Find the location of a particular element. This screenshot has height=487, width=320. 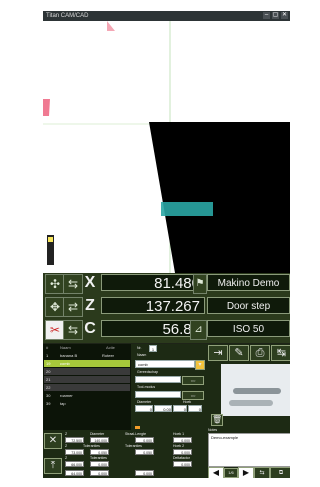

axis-x-label: X is located at coordinates (90, 282).